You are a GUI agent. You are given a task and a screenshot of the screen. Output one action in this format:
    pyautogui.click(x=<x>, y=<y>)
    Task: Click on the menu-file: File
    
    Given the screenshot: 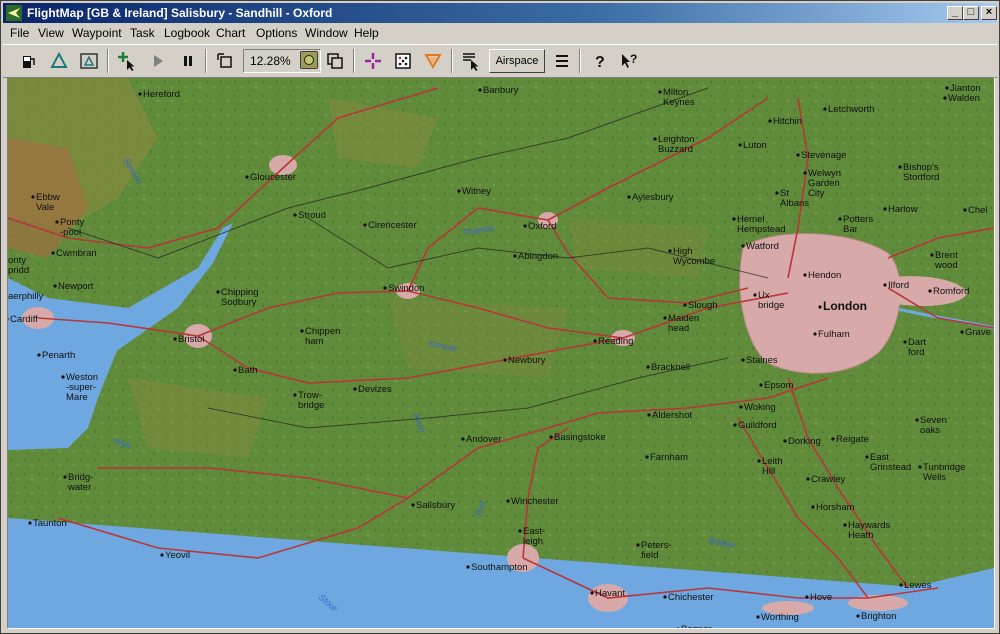 What is the action you would take?
    pyautogui.click(x=19, y=33)
    